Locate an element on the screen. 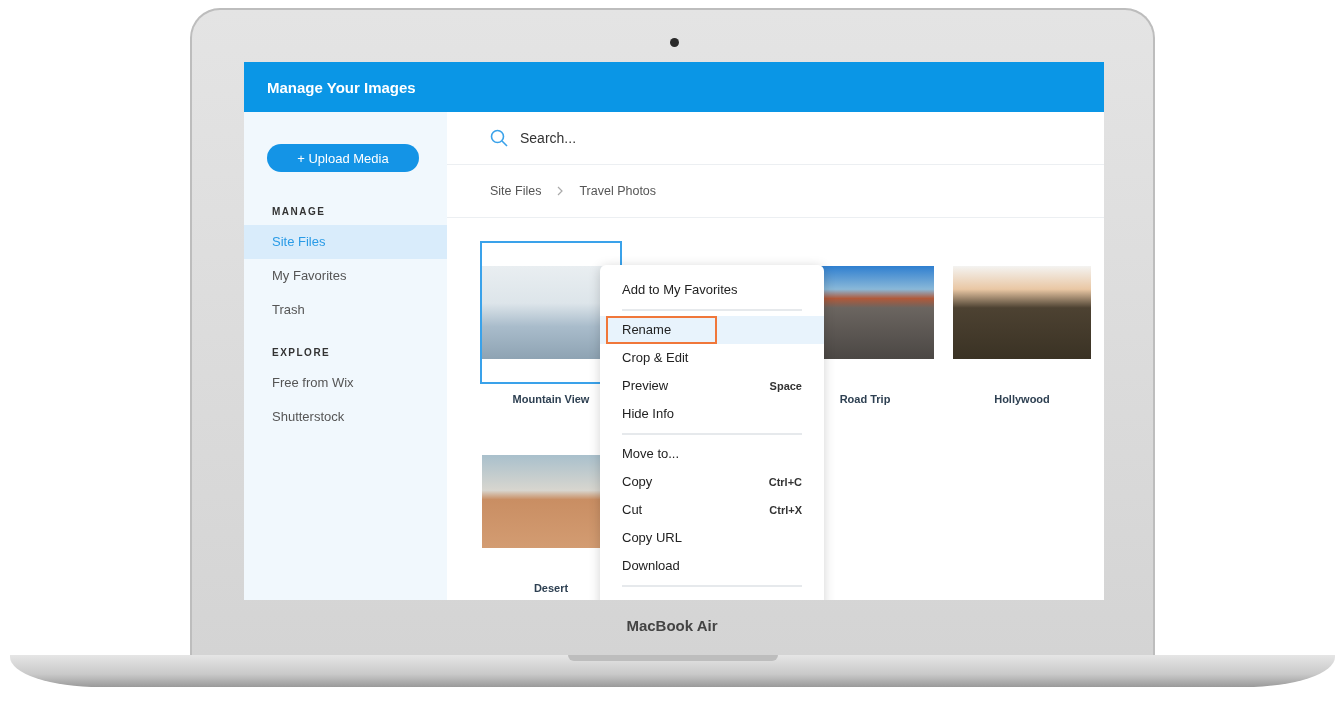 Image resolution: width=1343 pixels, height=704 pixels. camera-icon is located at coordinates (674, 42).